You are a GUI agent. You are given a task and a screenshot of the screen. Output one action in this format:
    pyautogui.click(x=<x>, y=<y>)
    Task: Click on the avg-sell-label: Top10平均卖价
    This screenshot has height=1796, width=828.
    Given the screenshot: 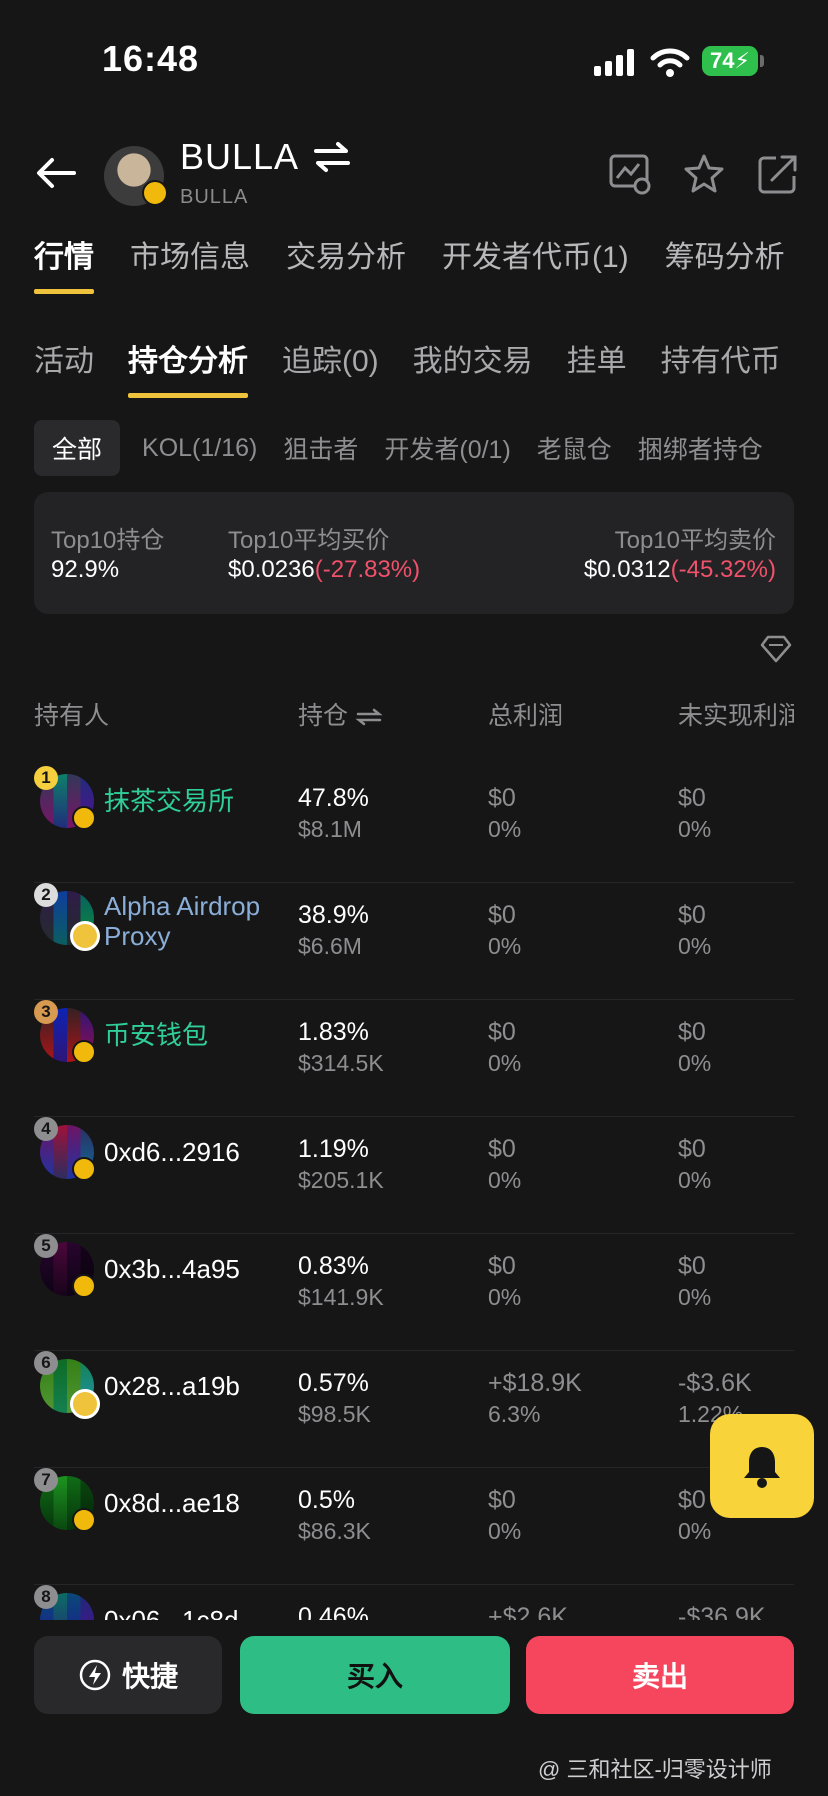 What is the action you would take?
    pyautogui.click(x=695, y=540)
    